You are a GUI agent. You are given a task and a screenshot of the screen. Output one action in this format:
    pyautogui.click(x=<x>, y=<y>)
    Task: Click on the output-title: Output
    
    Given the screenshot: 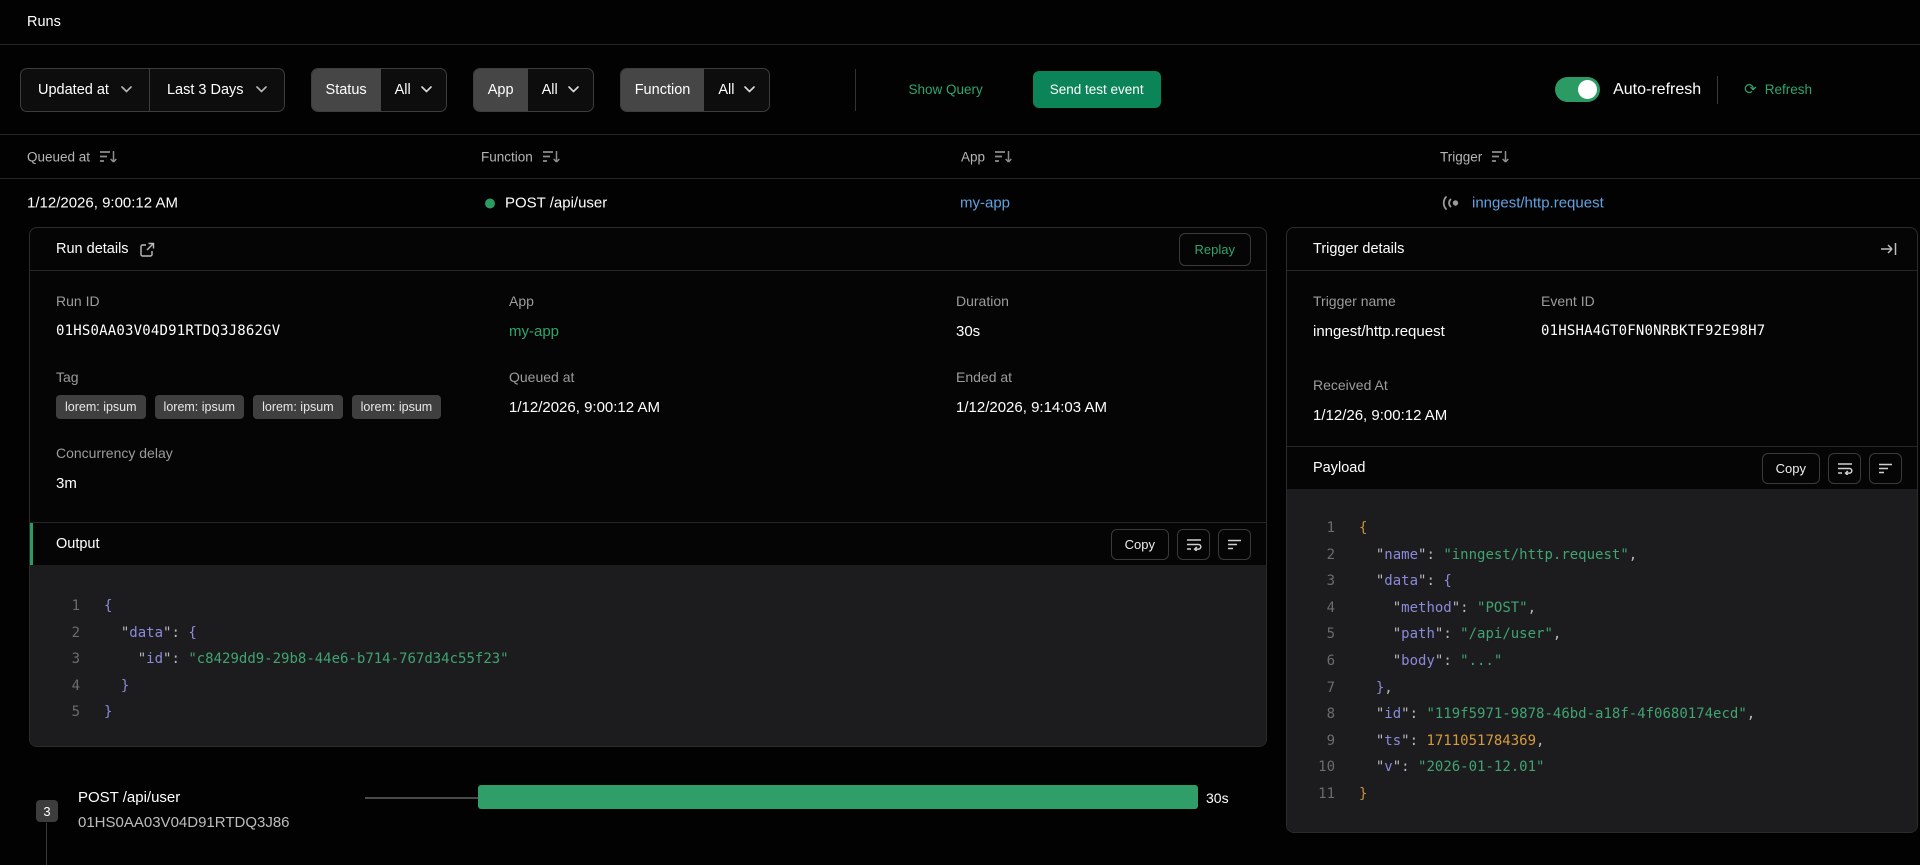 What is the action you would take?
    pyautogui.click(x=78, y=544)
    